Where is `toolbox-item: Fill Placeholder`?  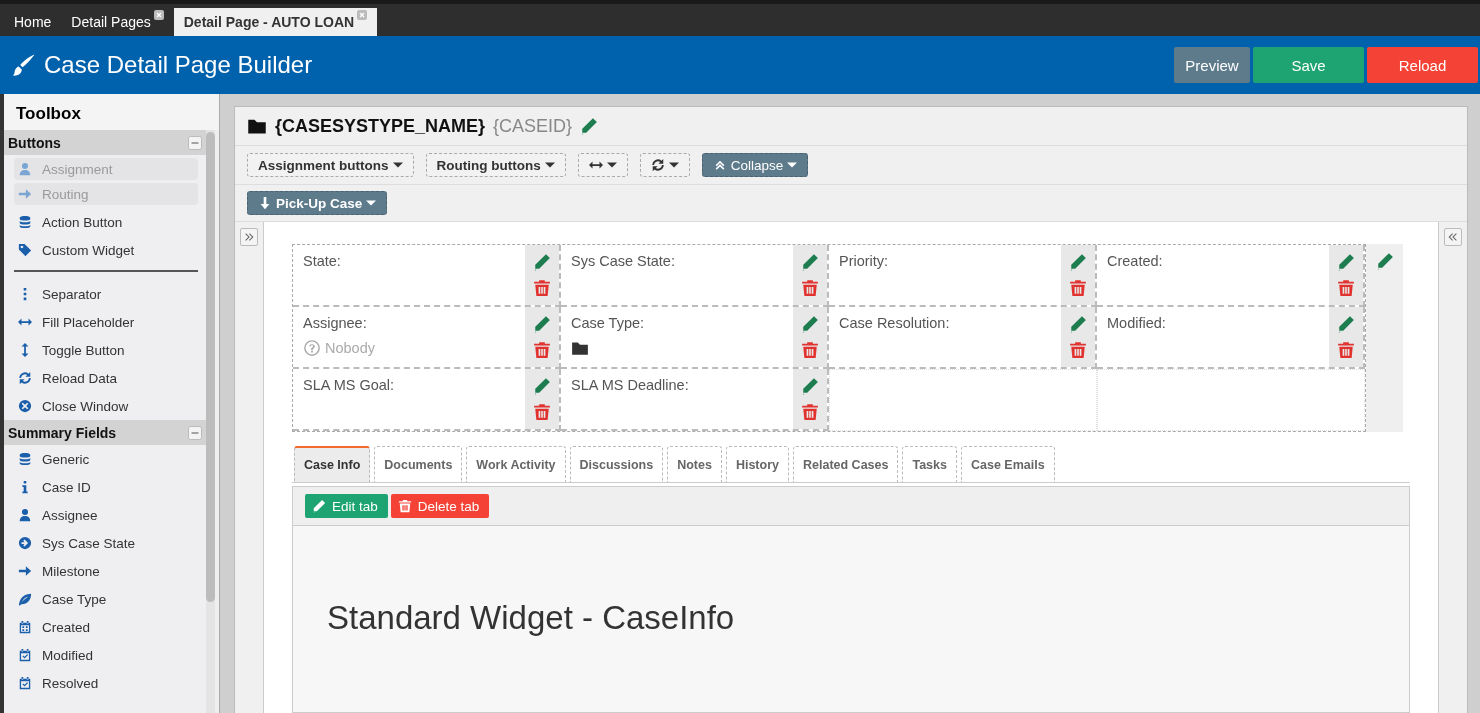
toolbox-item: Fill Placeholder is located at coordinates (106, 322).